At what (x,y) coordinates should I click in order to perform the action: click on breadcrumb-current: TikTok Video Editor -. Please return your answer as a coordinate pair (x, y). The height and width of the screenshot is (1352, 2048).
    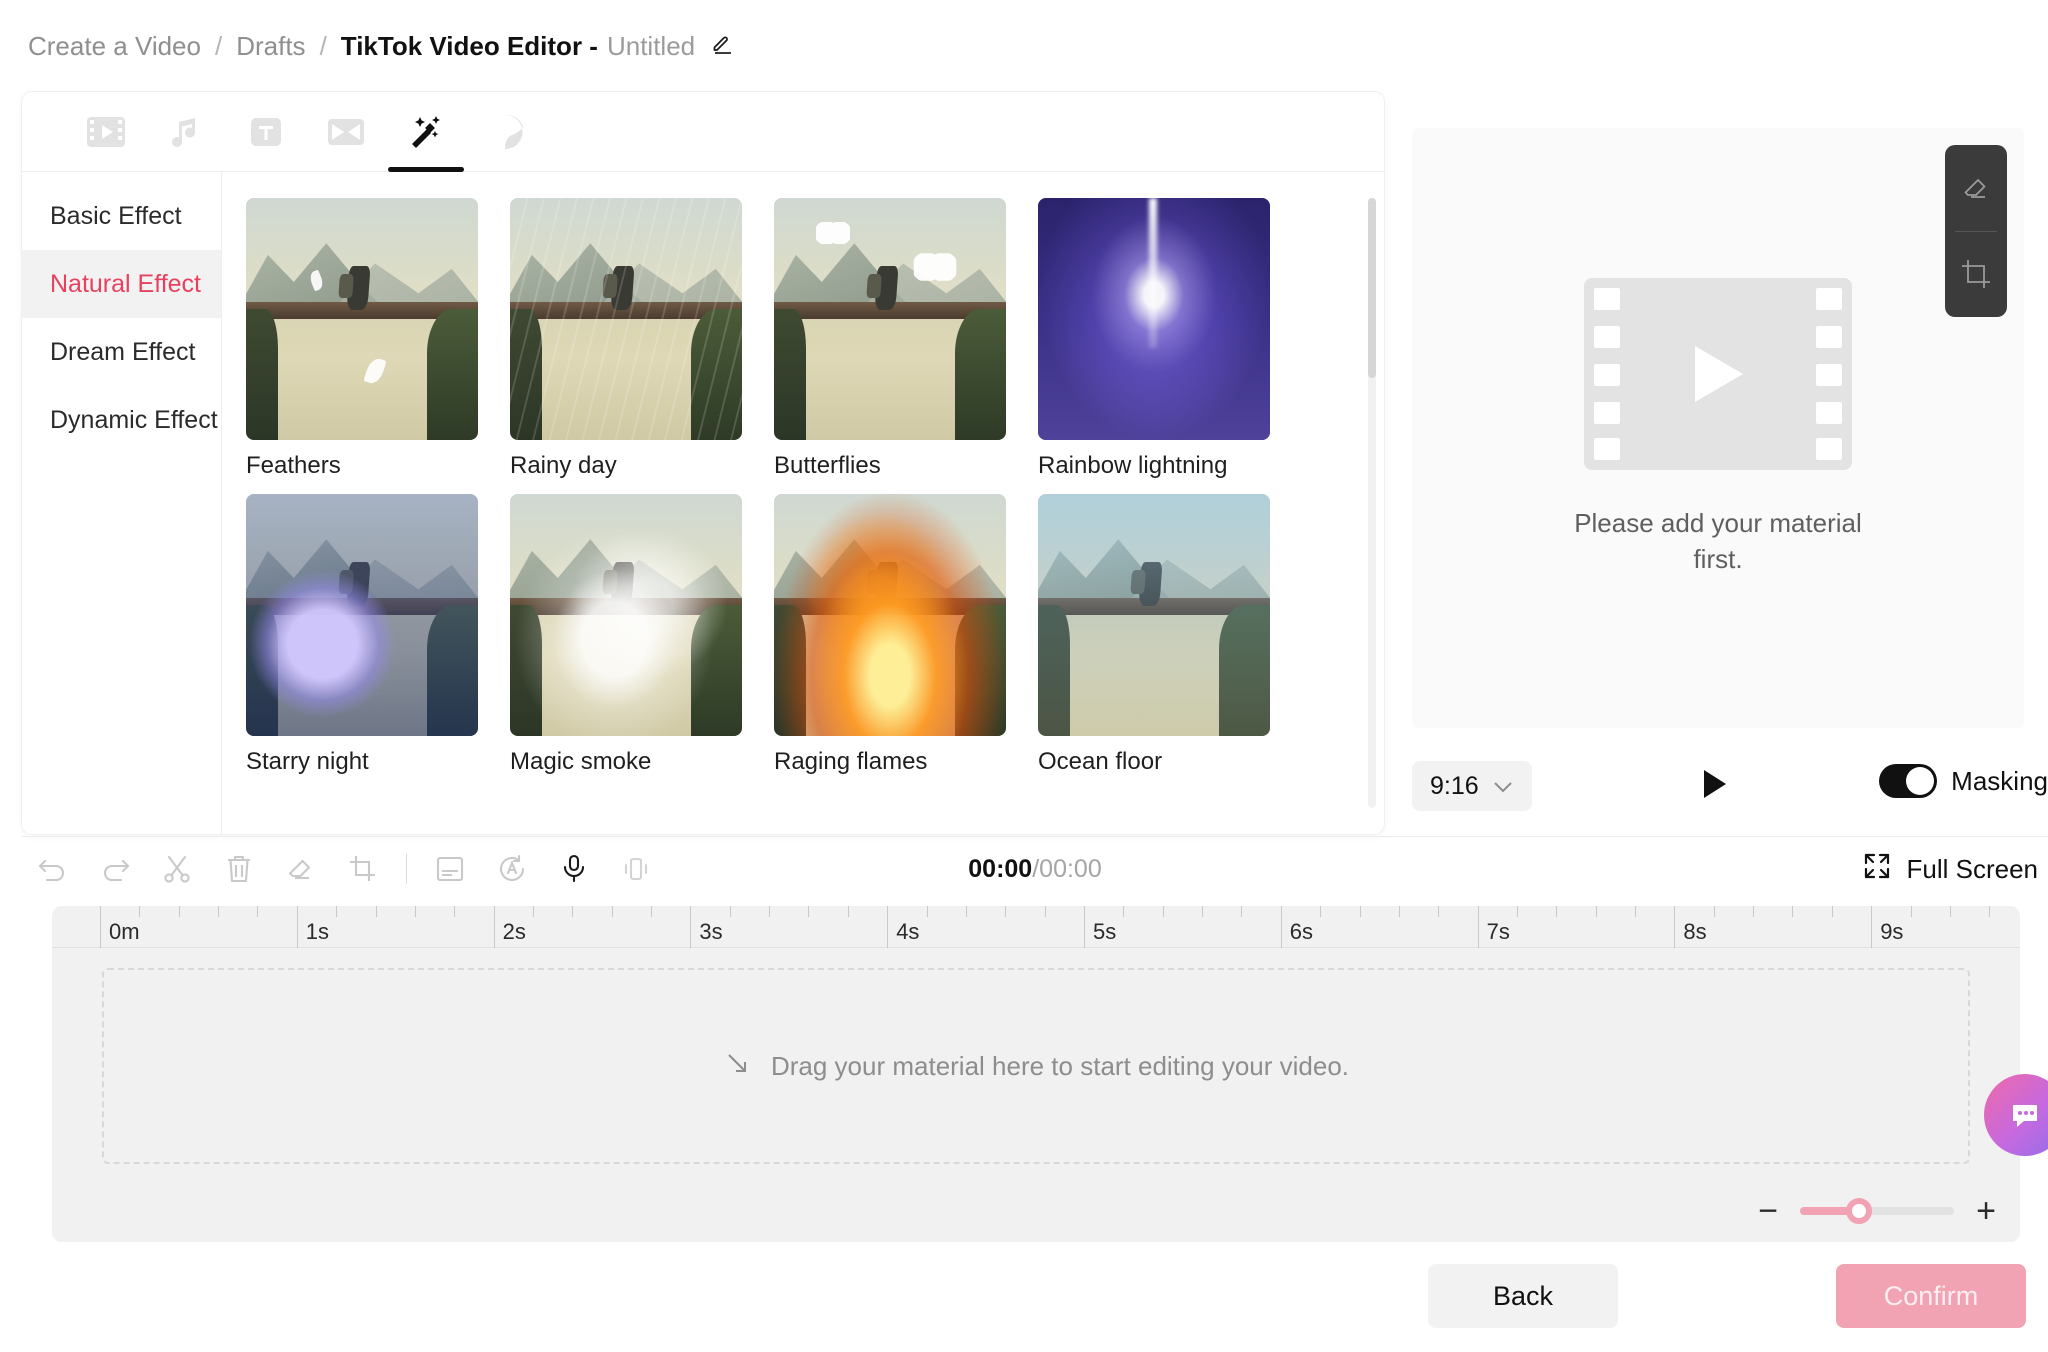
    Looking at the image, I should click on (469, 45).